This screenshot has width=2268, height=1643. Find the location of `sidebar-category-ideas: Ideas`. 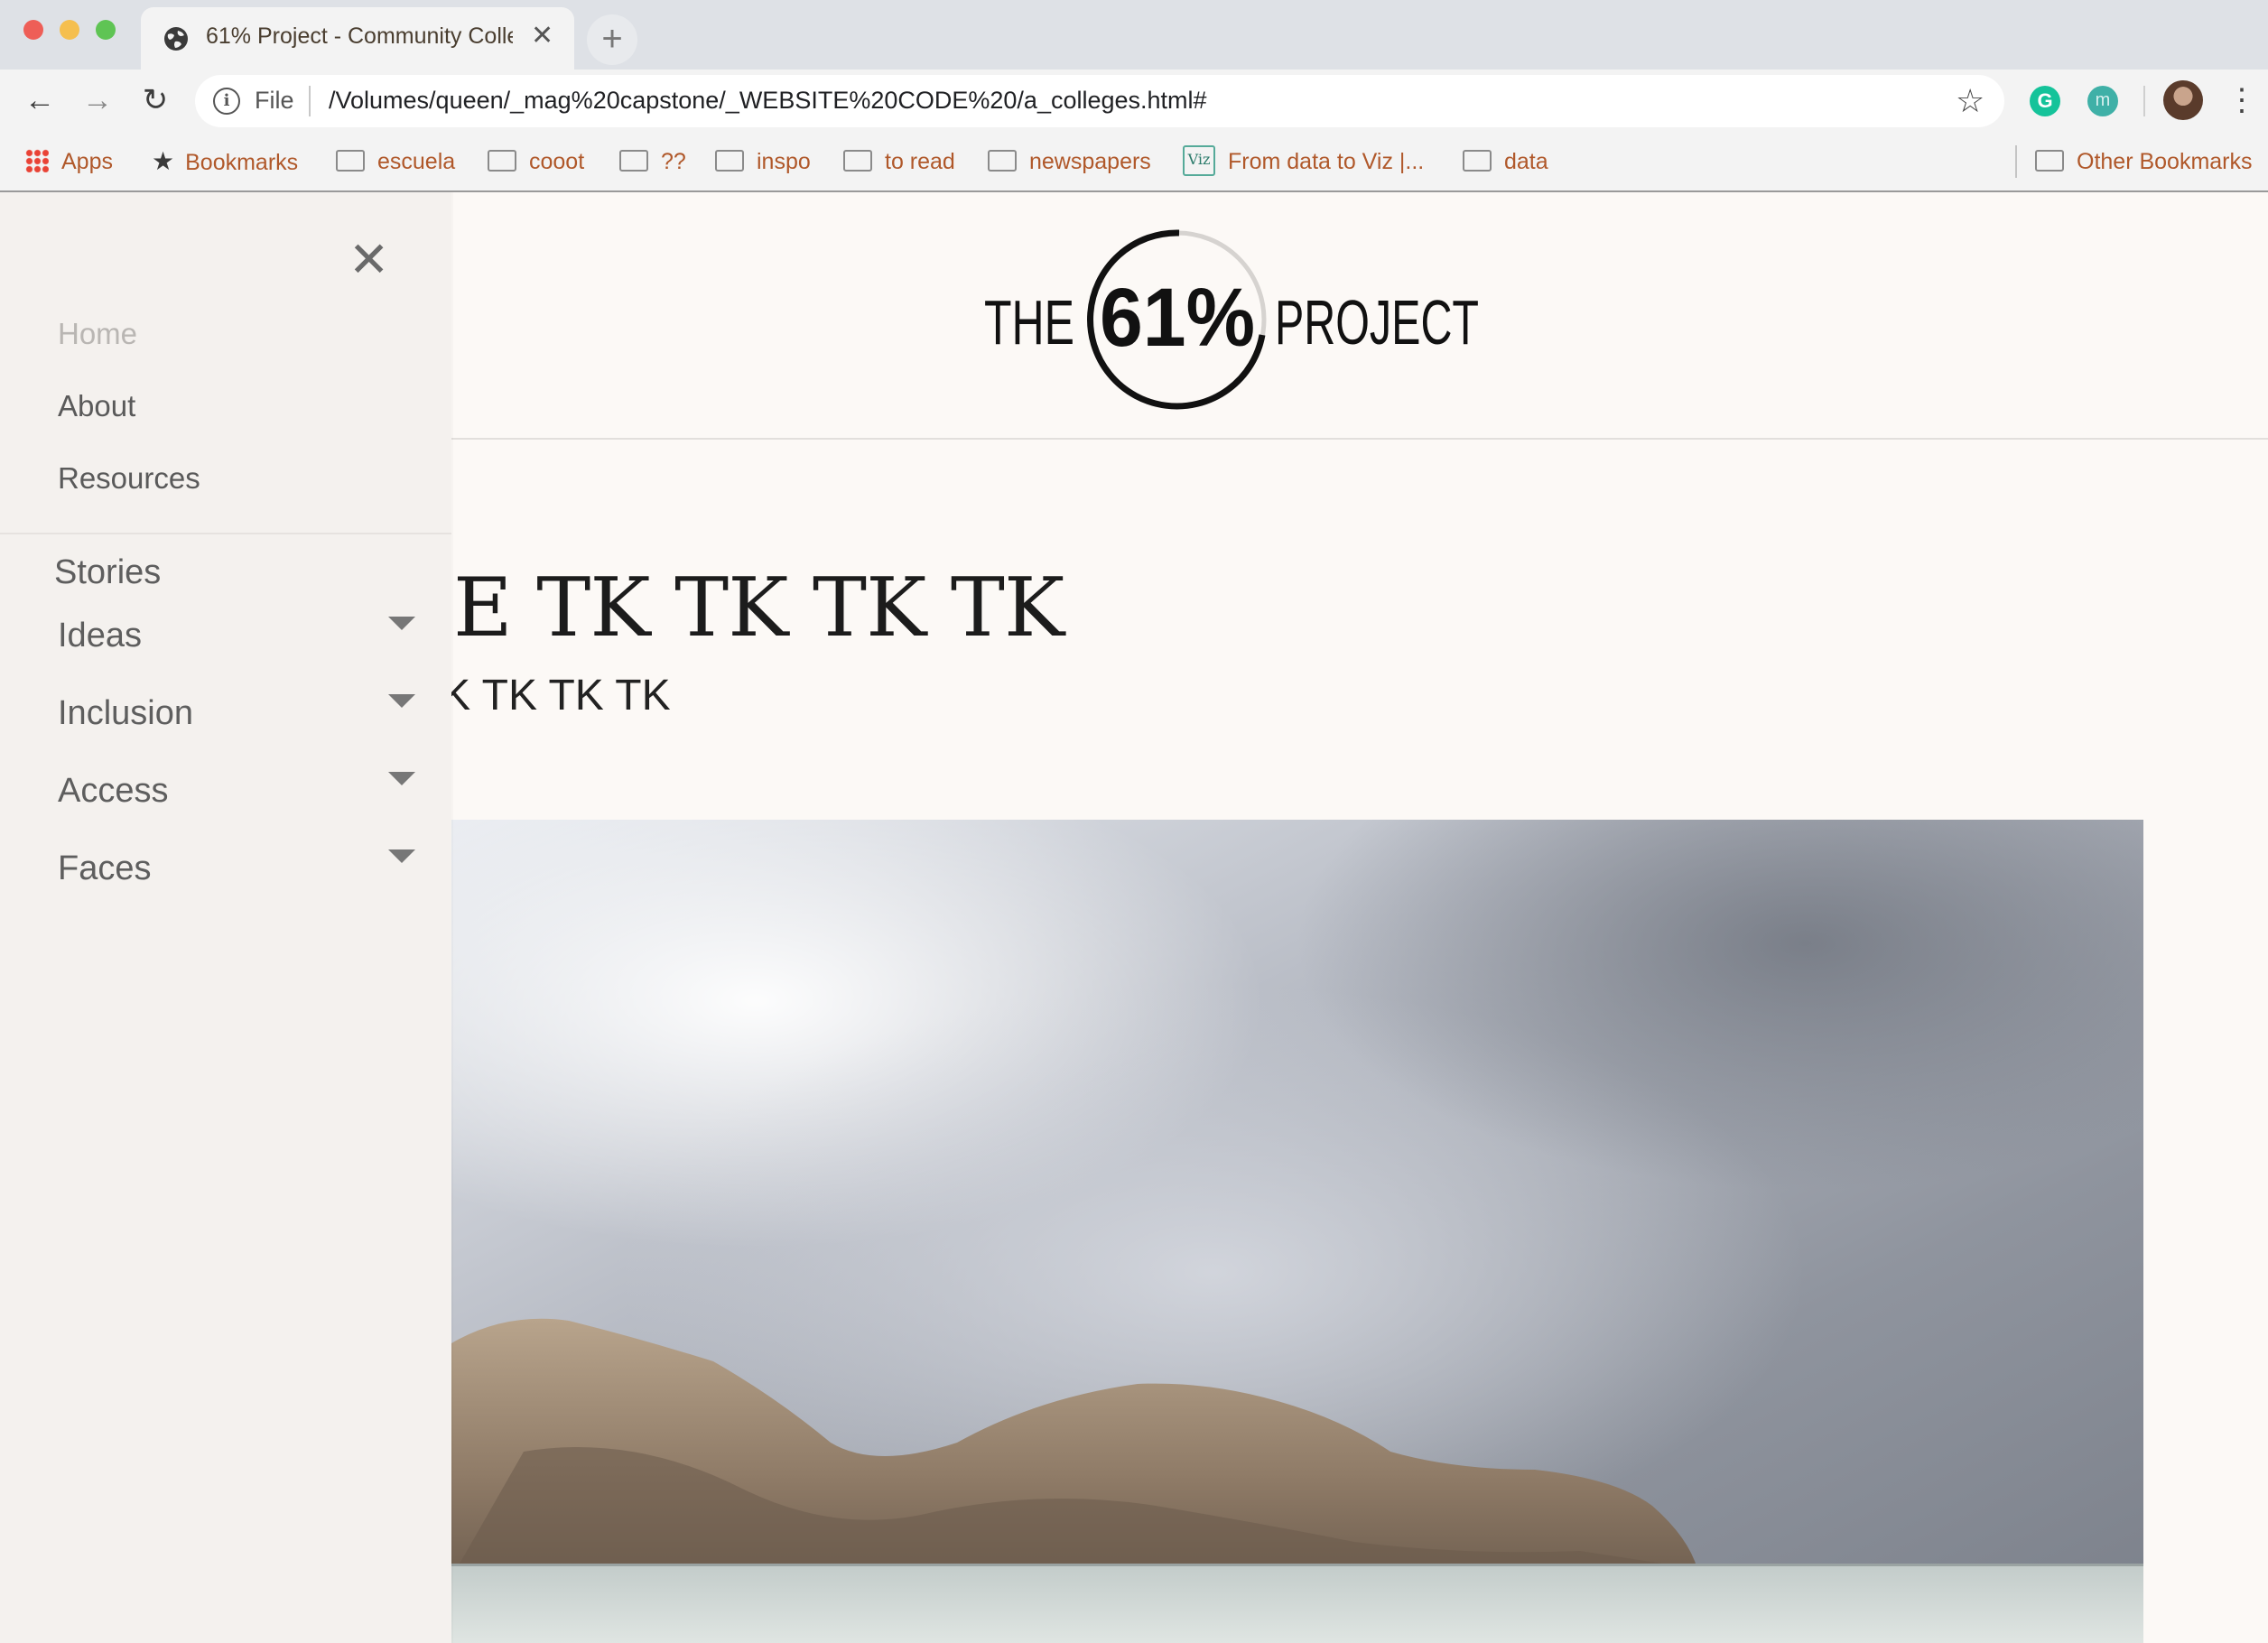

sidebar-category-ideas: Ideas is located at coordinates (100, 636).